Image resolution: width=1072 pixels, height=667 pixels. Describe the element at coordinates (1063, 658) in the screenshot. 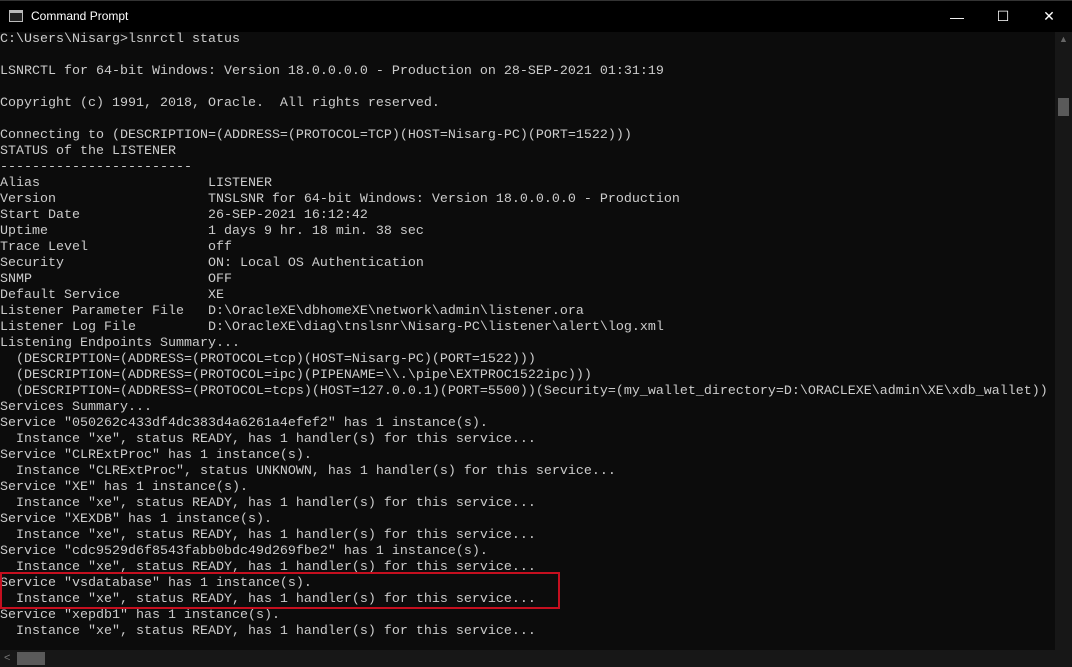

I see `scrollbar-corner` at that location.